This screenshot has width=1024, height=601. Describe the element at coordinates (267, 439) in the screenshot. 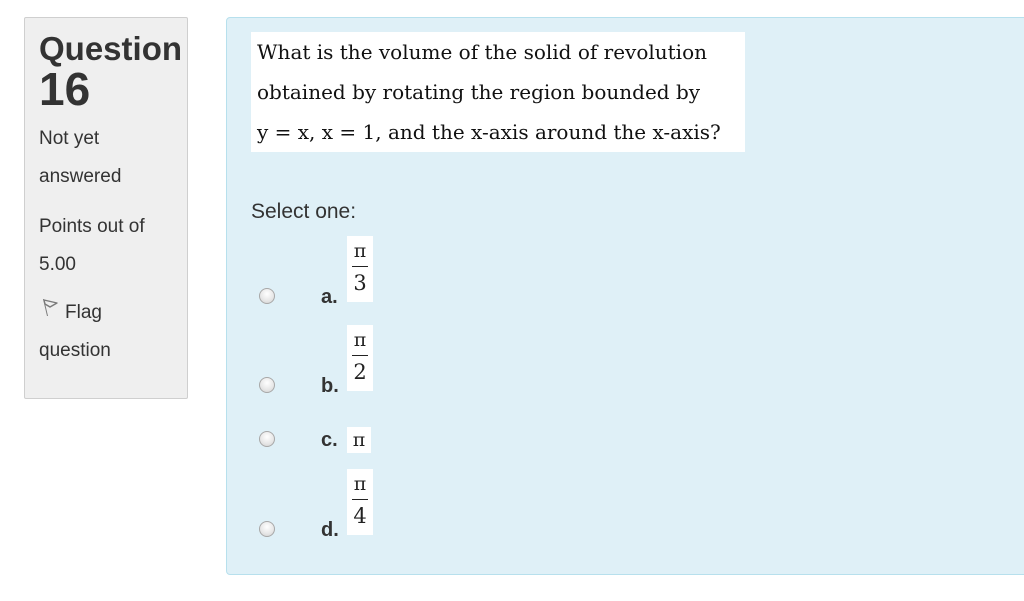

I see `radio-button-c` at that location.